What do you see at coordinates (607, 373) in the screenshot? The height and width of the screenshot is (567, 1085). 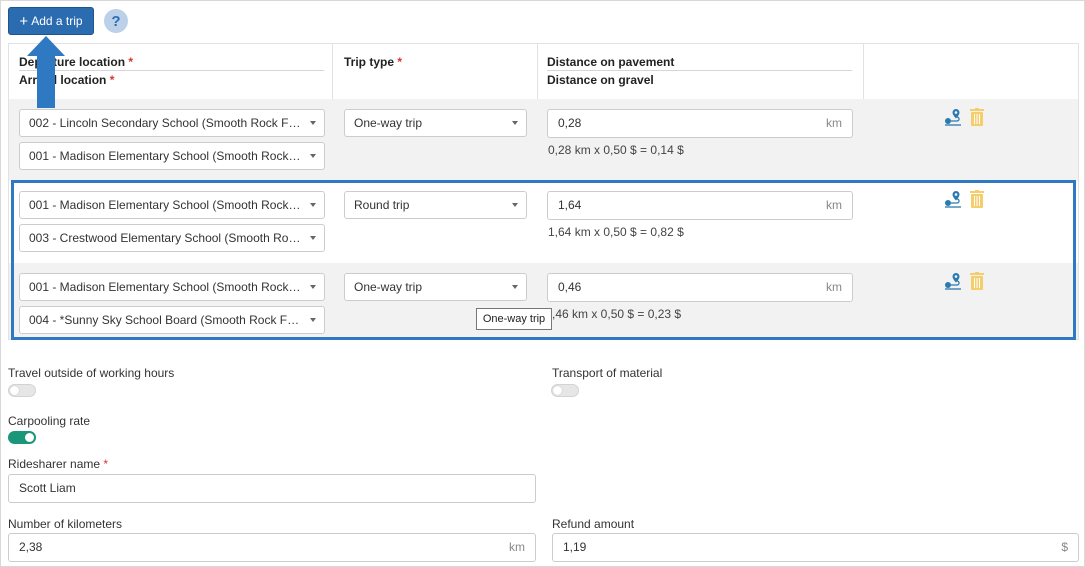 I see `transport-material-label: Transport of material` at bounding box center [607, 373].